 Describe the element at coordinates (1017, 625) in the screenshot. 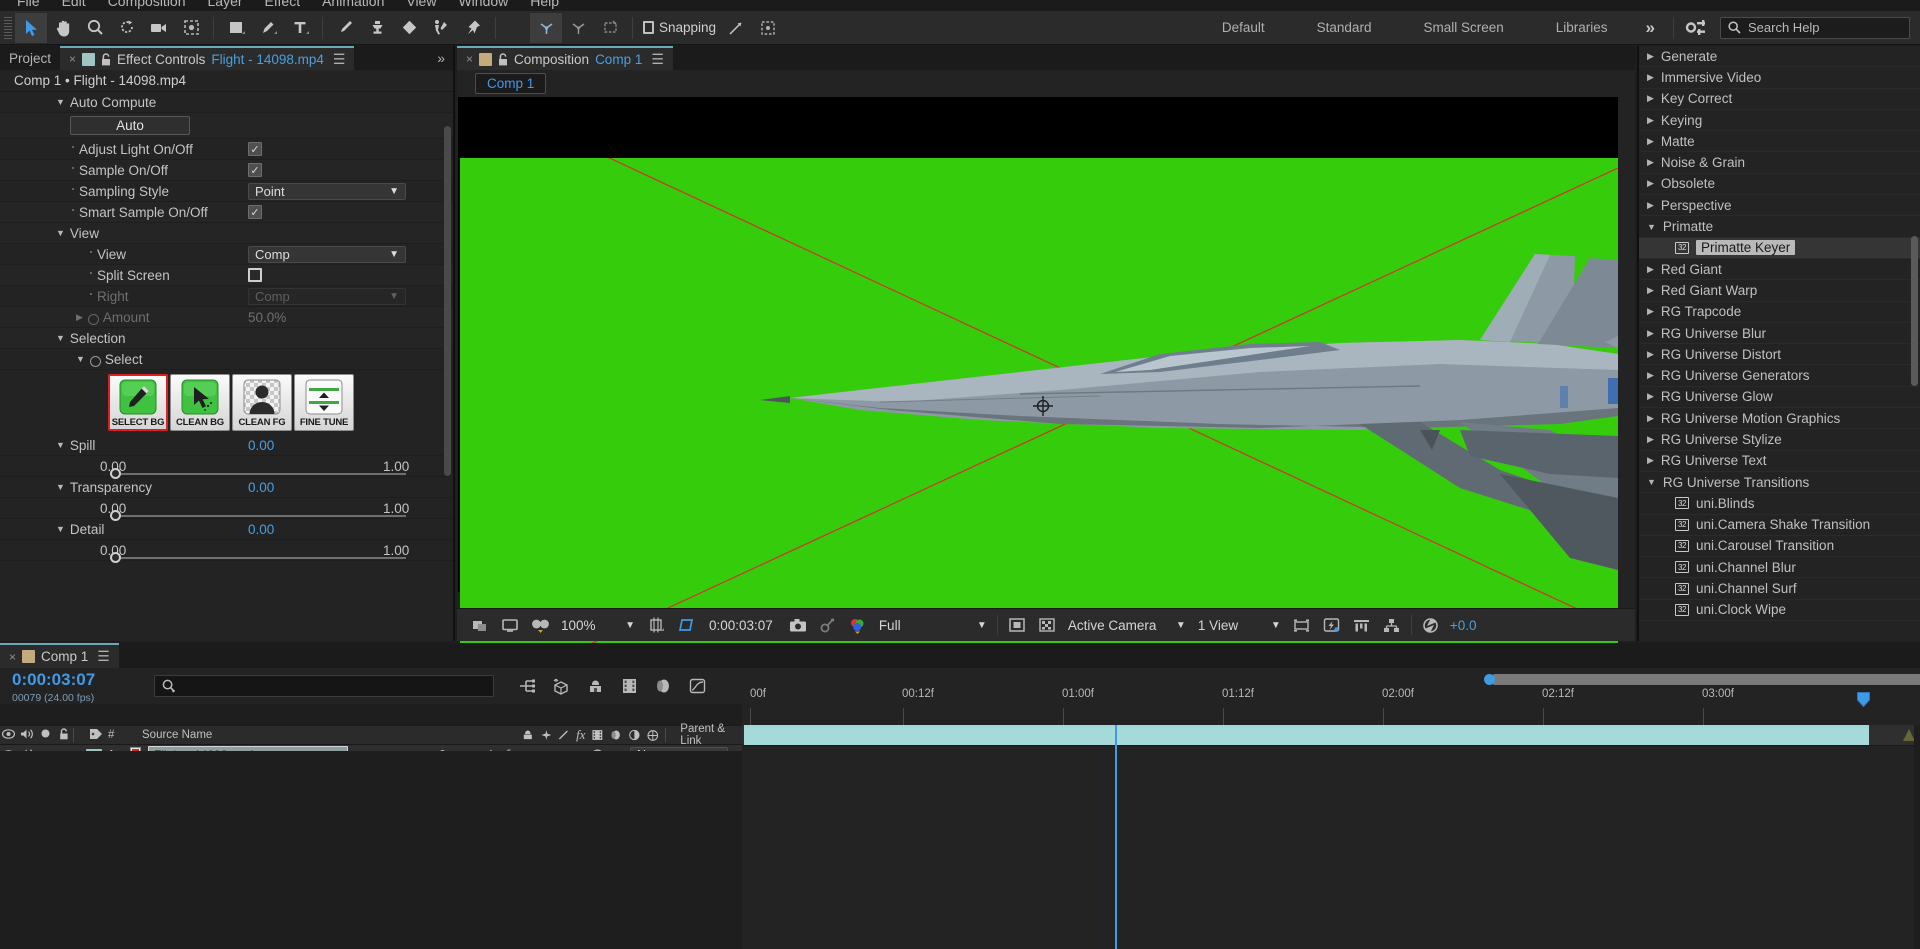

I see `region-of-interest-icon` at that location.